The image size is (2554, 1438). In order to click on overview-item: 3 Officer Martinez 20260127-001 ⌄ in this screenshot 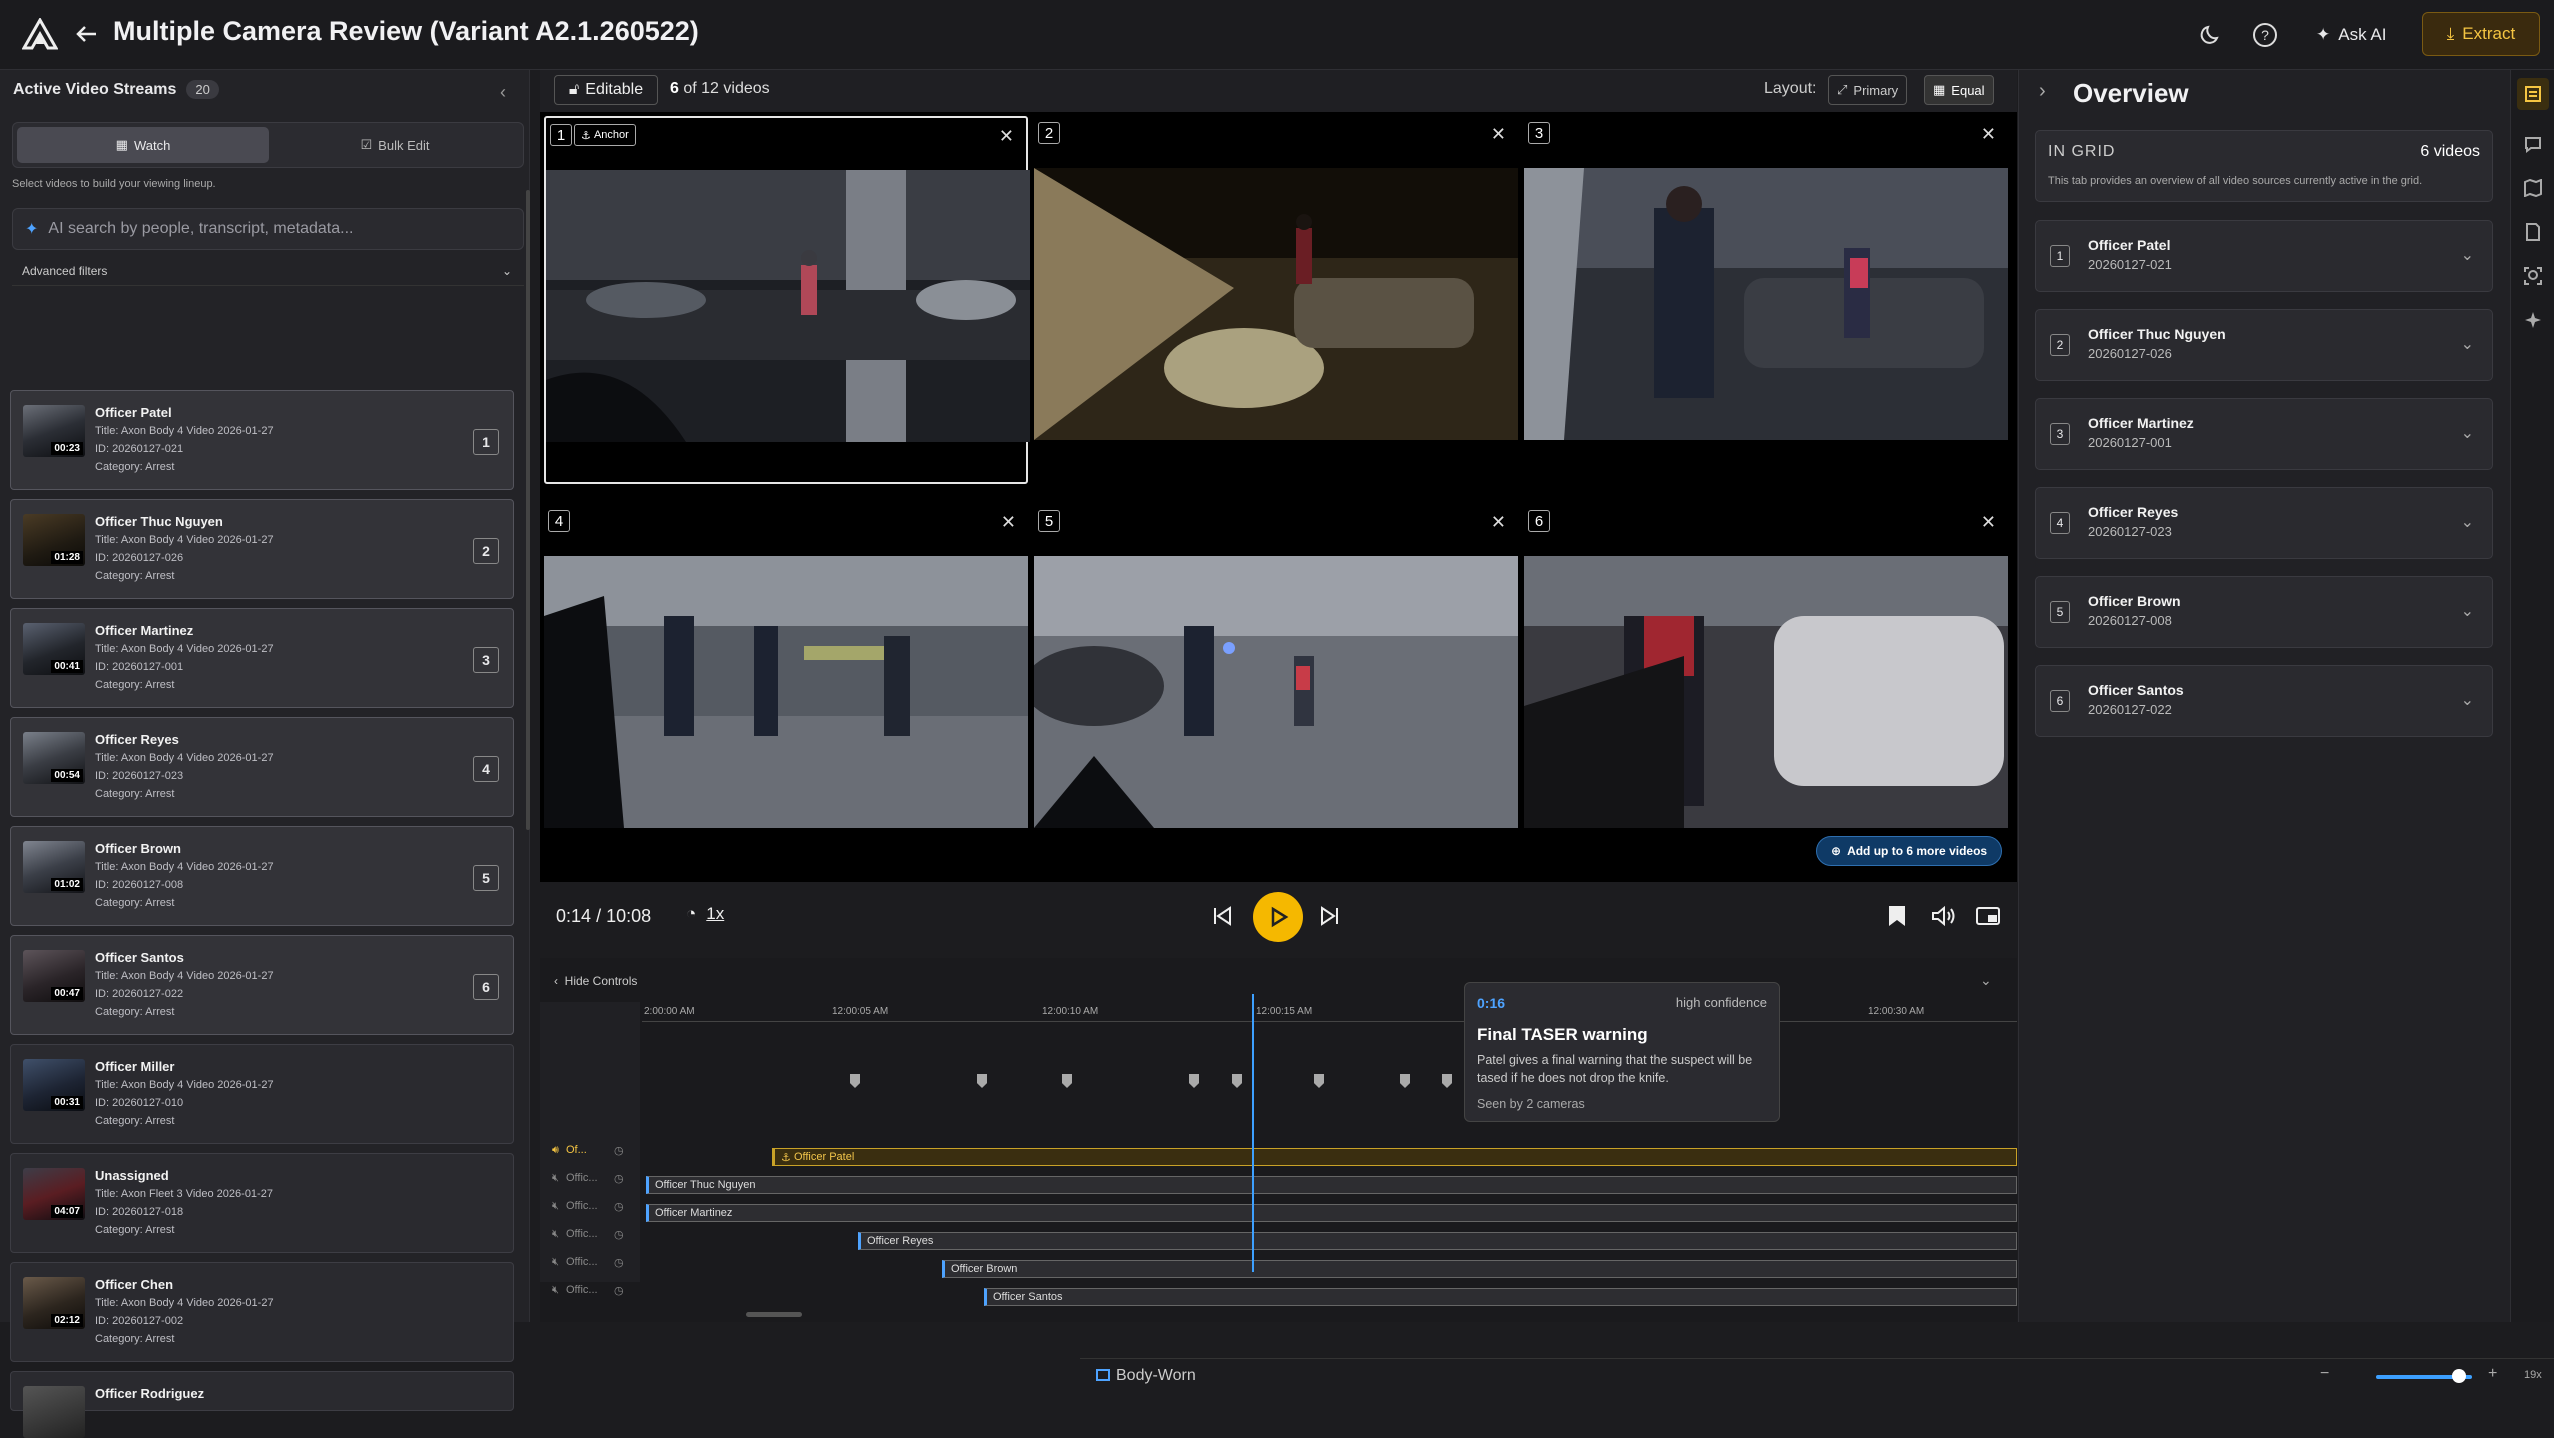, I will do `click(2264, 434)`.